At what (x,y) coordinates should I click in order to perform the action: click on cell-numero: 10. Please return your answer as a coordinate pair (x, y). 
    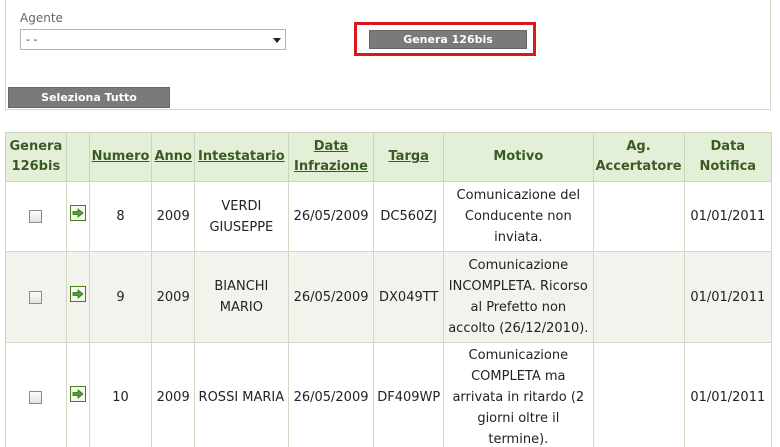
    Looking at the image, I should click on (120, 394).